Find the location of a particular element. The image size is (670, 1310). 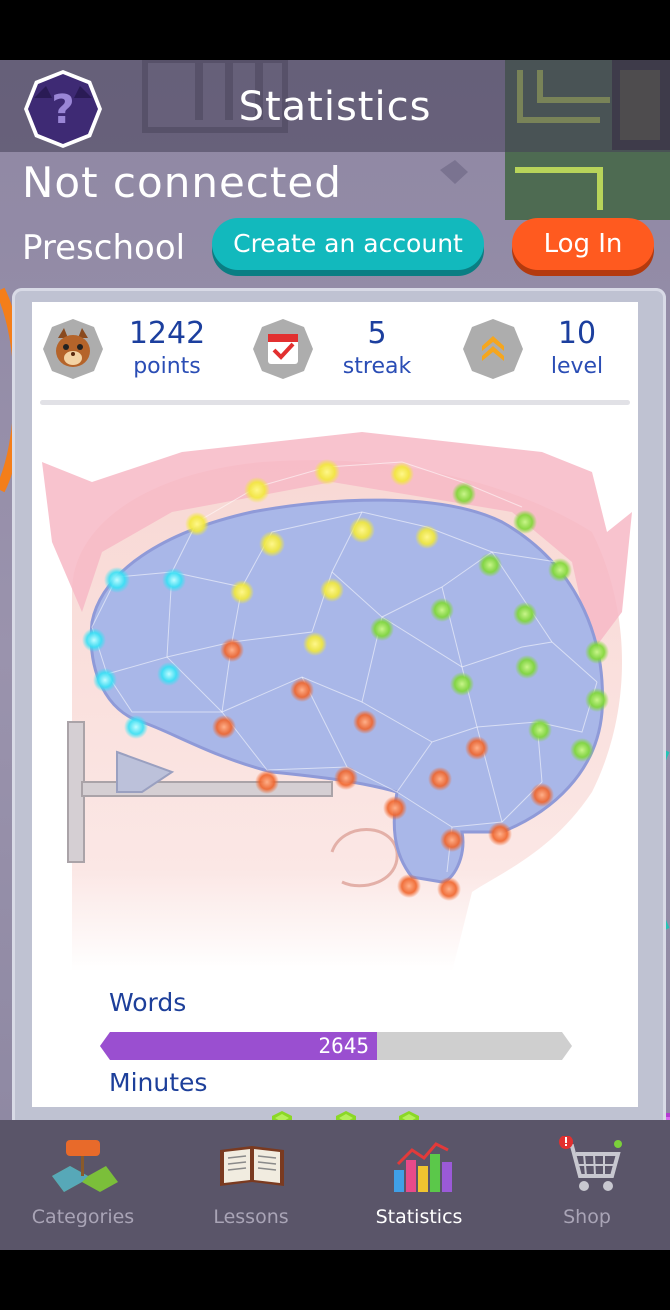

level-stat: 10 level is located at coordinates (550, 349).